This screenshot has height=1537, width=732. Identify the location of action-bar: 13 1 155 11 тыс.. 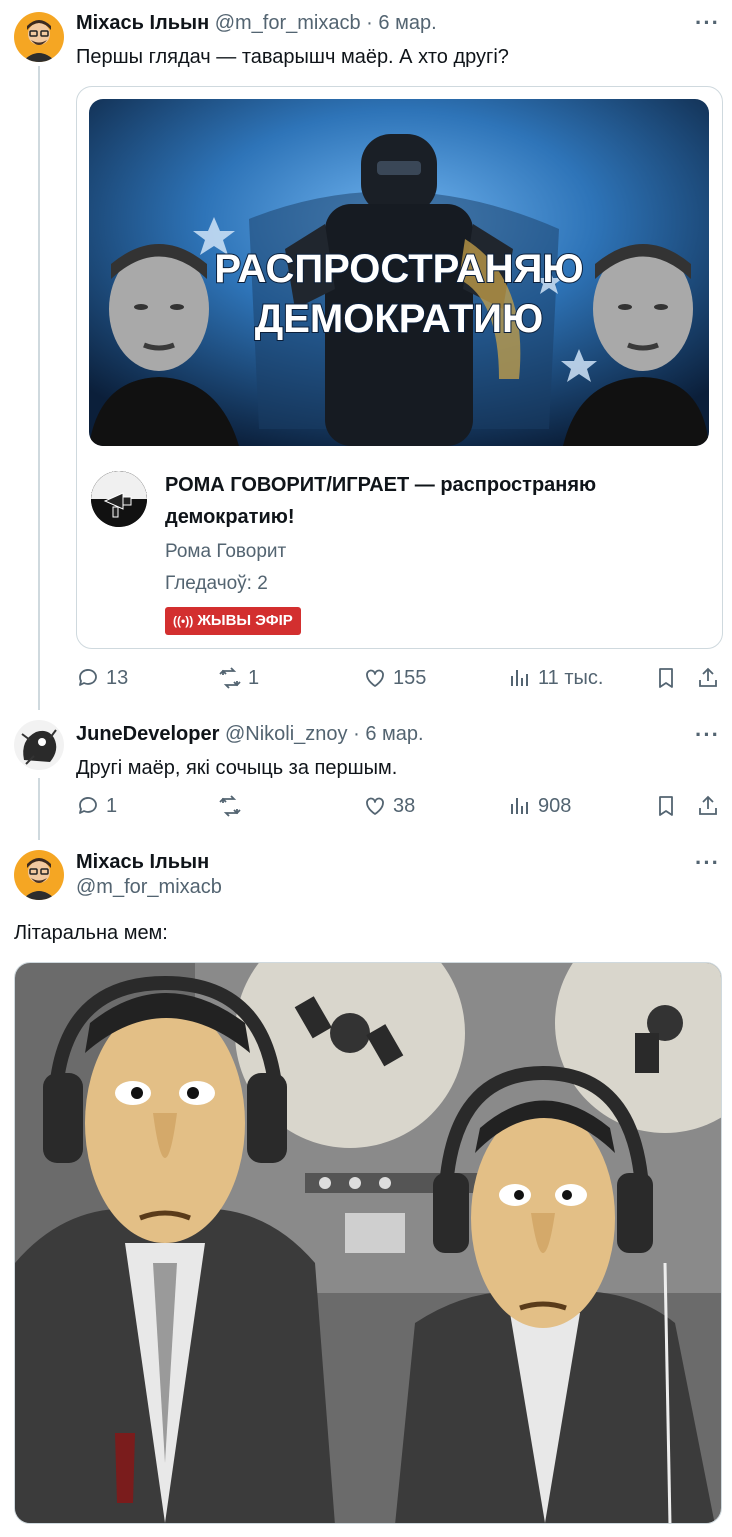
(399, 678).